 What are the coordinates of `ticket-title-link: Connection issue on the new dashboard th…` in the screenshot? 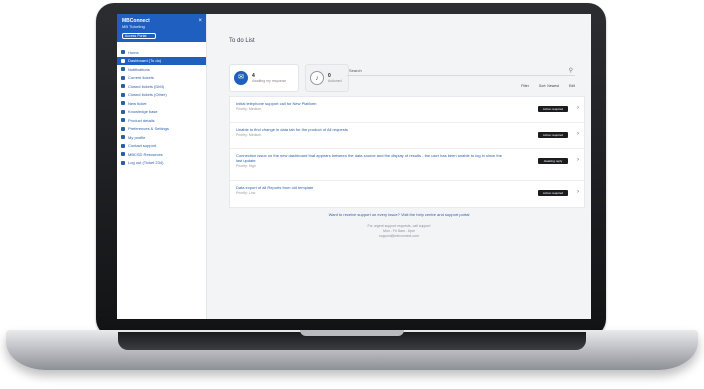 It's located at (371, 158).